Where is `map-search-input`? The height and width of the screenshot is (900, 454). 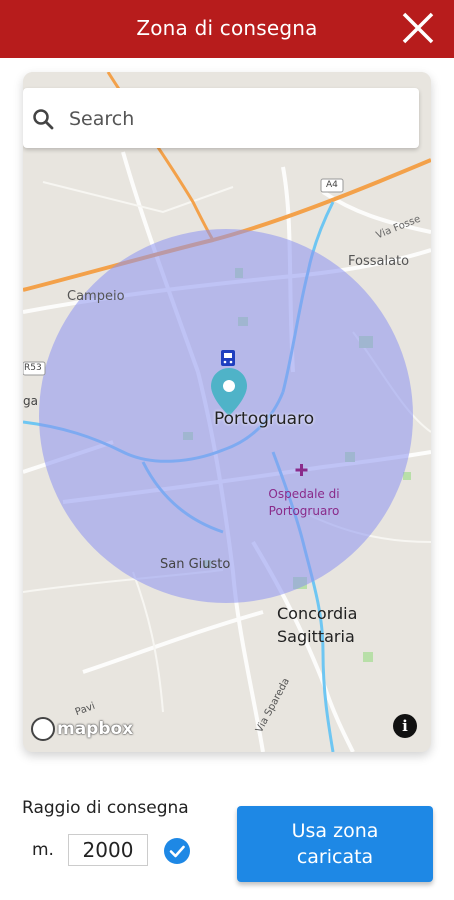 map-search-input is located at coordinates (234, 119).